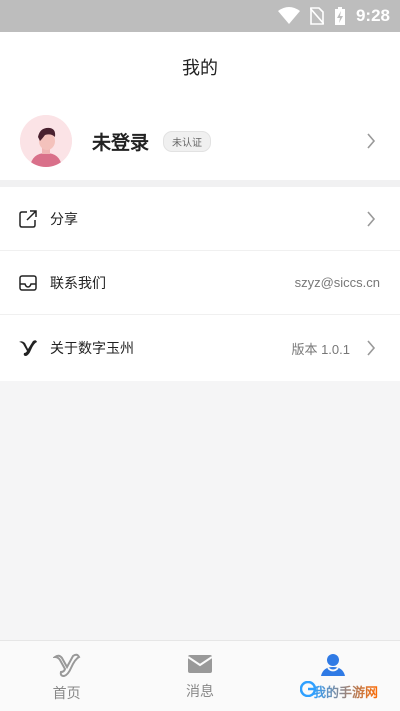 This screenshot has height=711, width=400. I want to click on profile-card: 未登录 未认证, so click(200, 141).